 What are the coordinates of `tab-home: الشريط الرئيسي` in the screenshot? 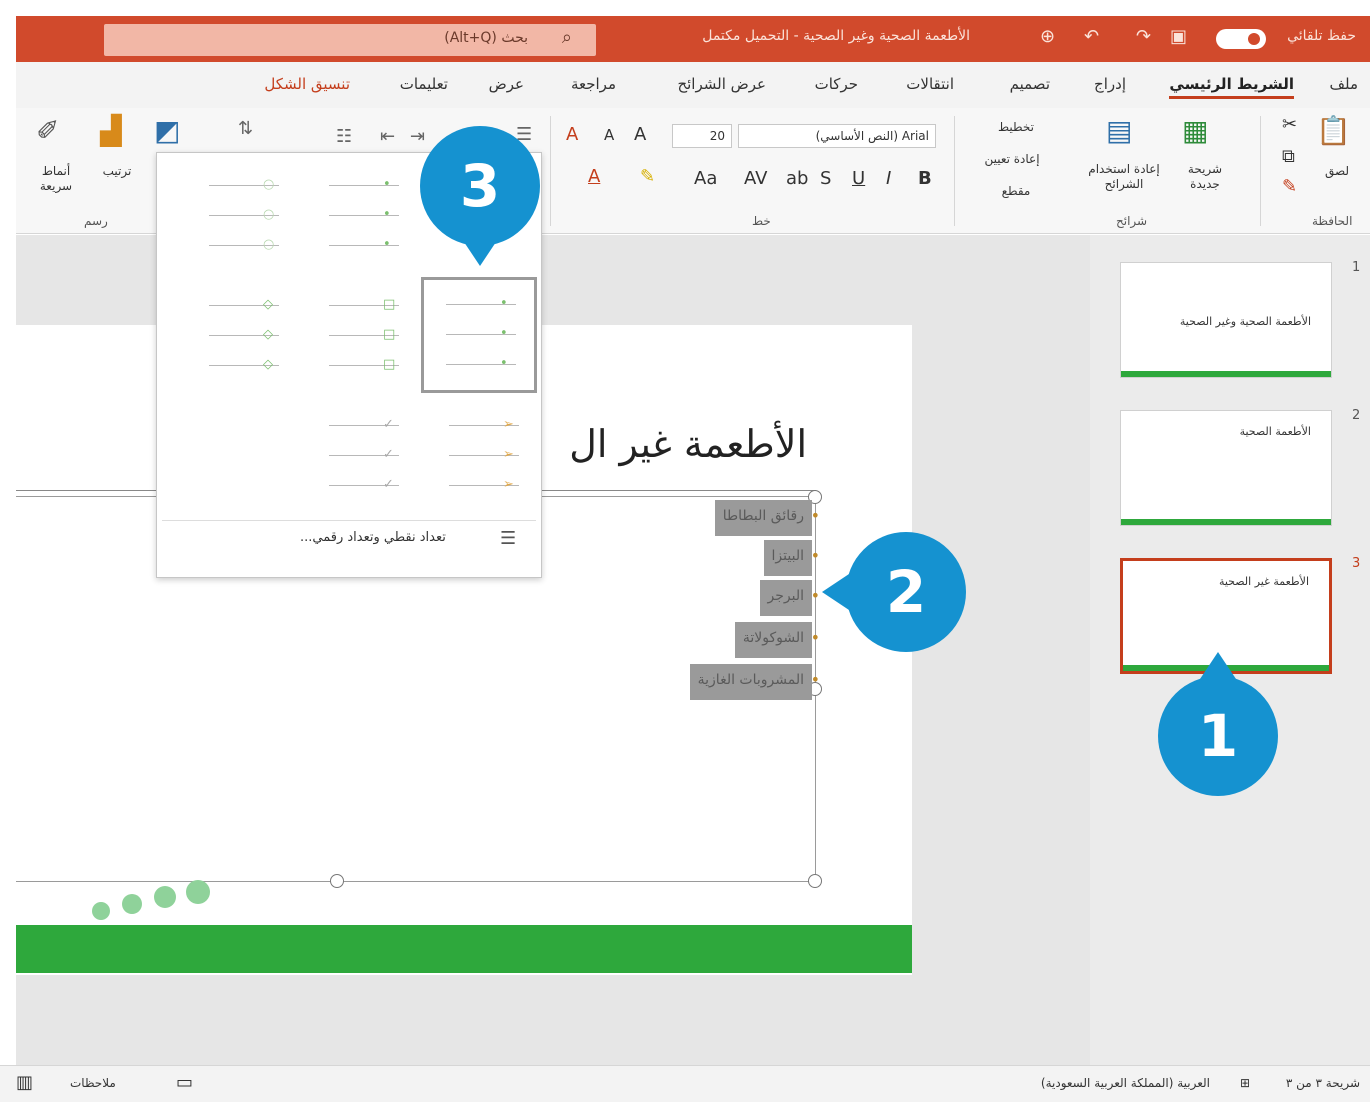 It's located at (1231, 87).